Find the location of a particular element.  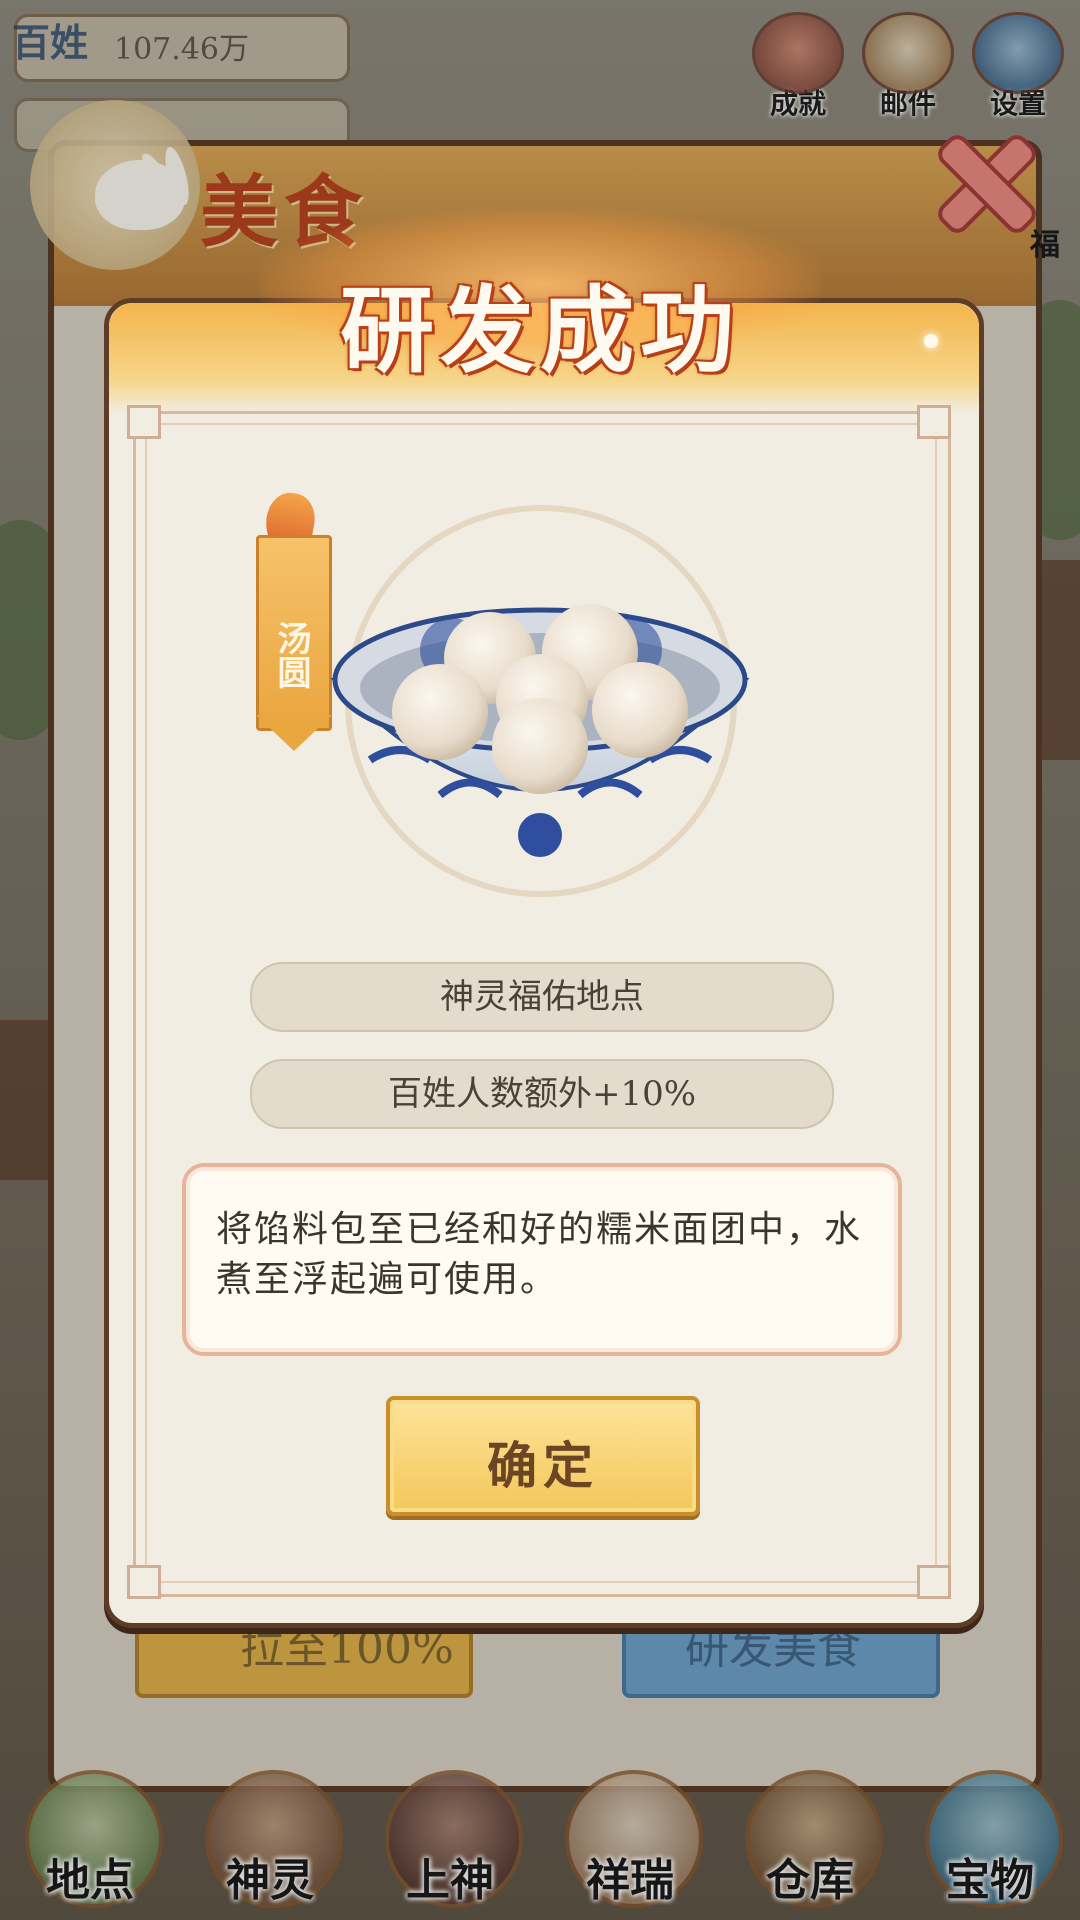

sparkle-icon is located at coordinates (931, 341).